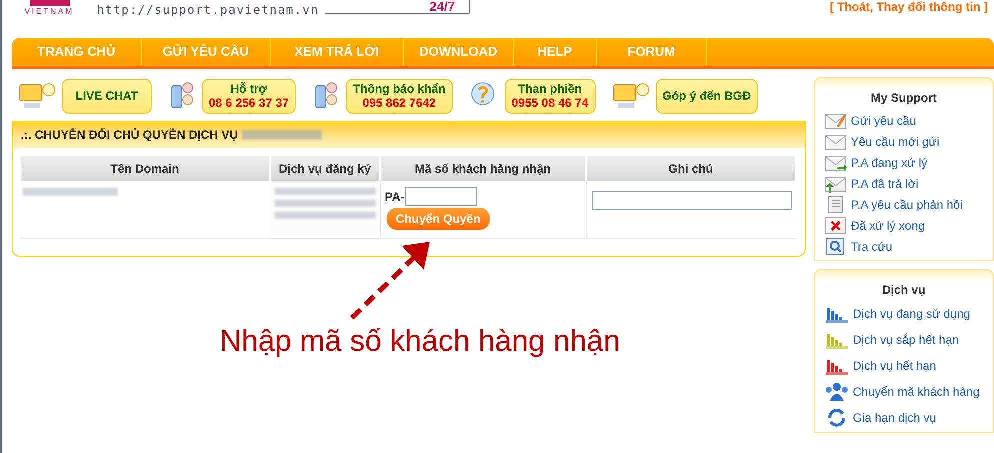 This screenshot has width=994, height=453. What do you see at coordinates (484, 168) in the screenshot?
I see `column-header: Mã số khách hàng nhận` at bounding box center [484, 168].